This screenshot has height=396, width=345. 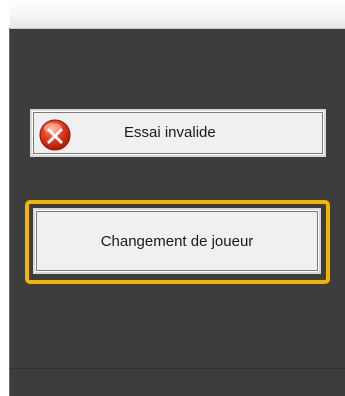 What do you see at coordinates (177, 368) in the screenshot?
I see `panel-divider` at bounding box center [177, 368].